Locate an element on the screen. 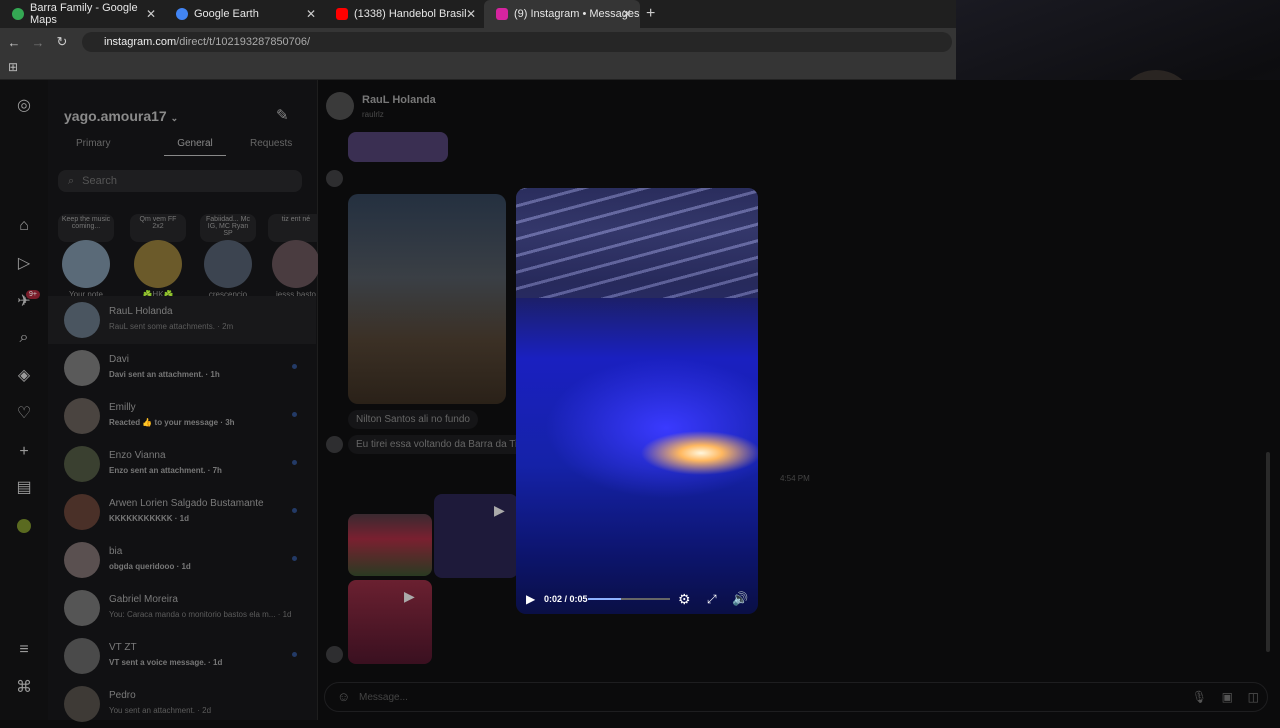 The height and width of the screenshot is (728, 1280). tab-youtube: (1338) Handebol Brasil x Espanh ✕ is located at coordinates (404, 14).